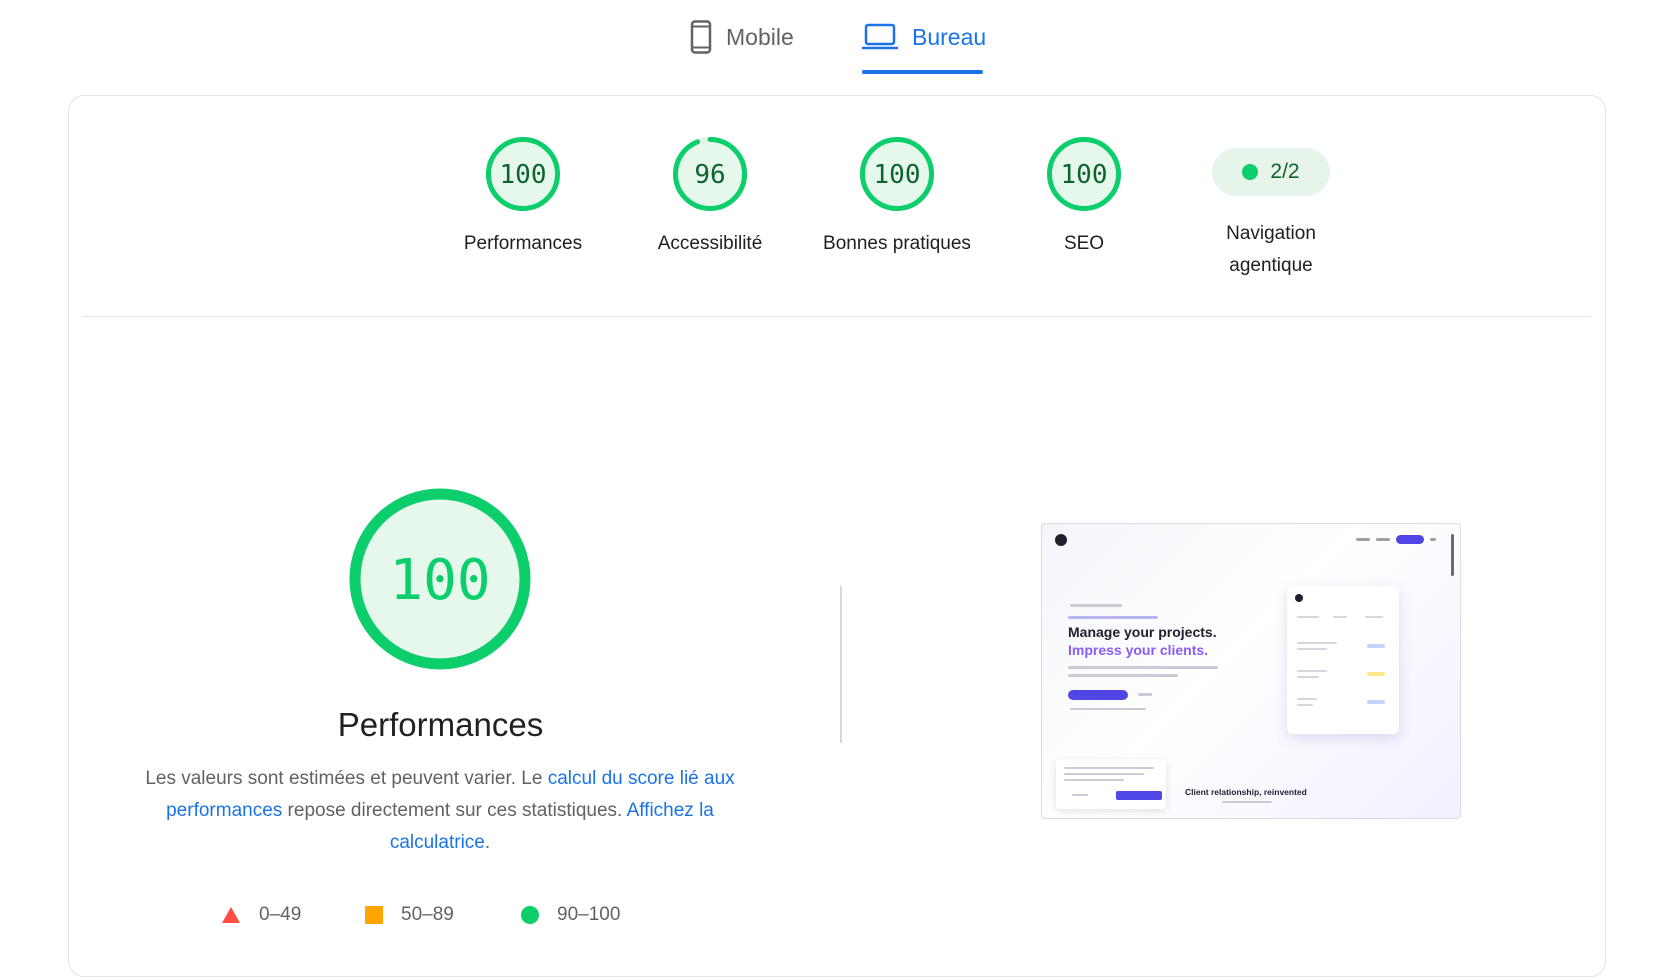  I want to click on preview-cookie-banner, so click(1111, 784).